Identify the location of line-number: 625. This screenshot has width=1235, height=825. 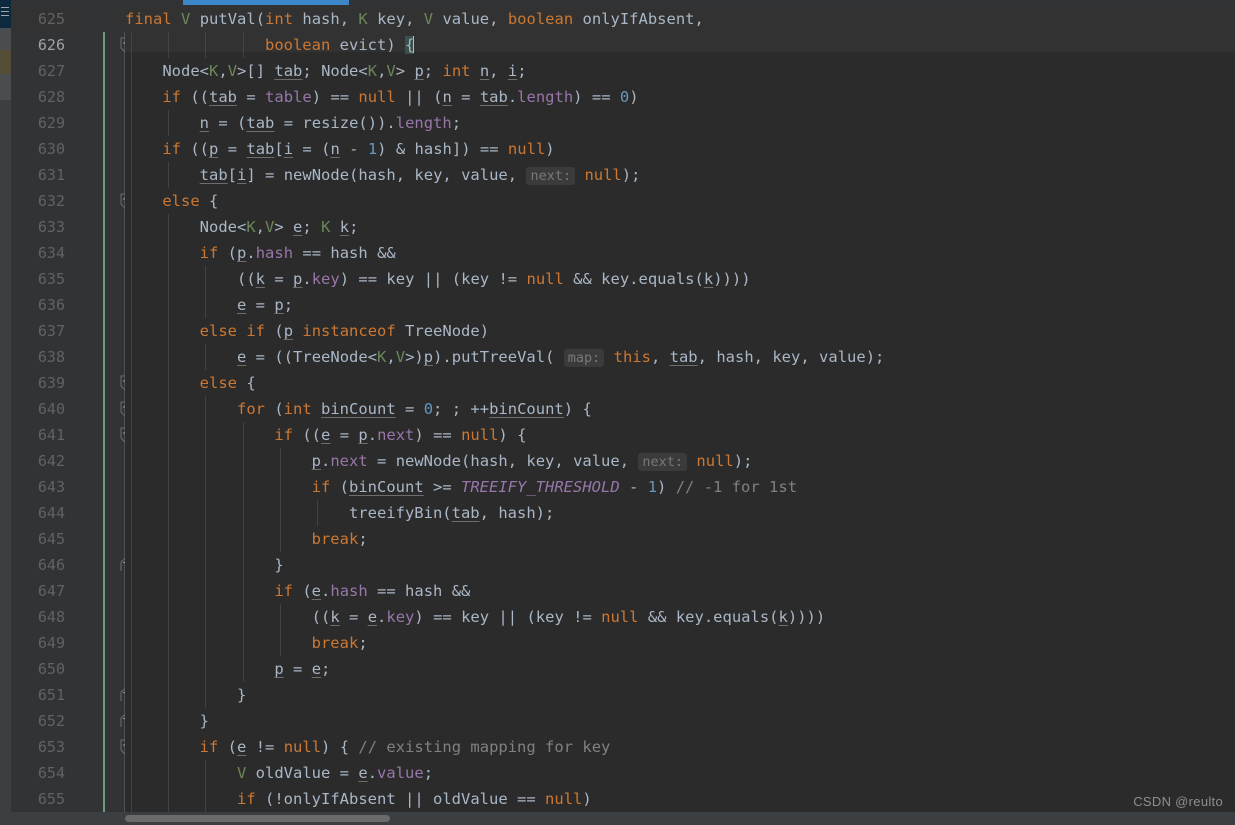
(42, 19).